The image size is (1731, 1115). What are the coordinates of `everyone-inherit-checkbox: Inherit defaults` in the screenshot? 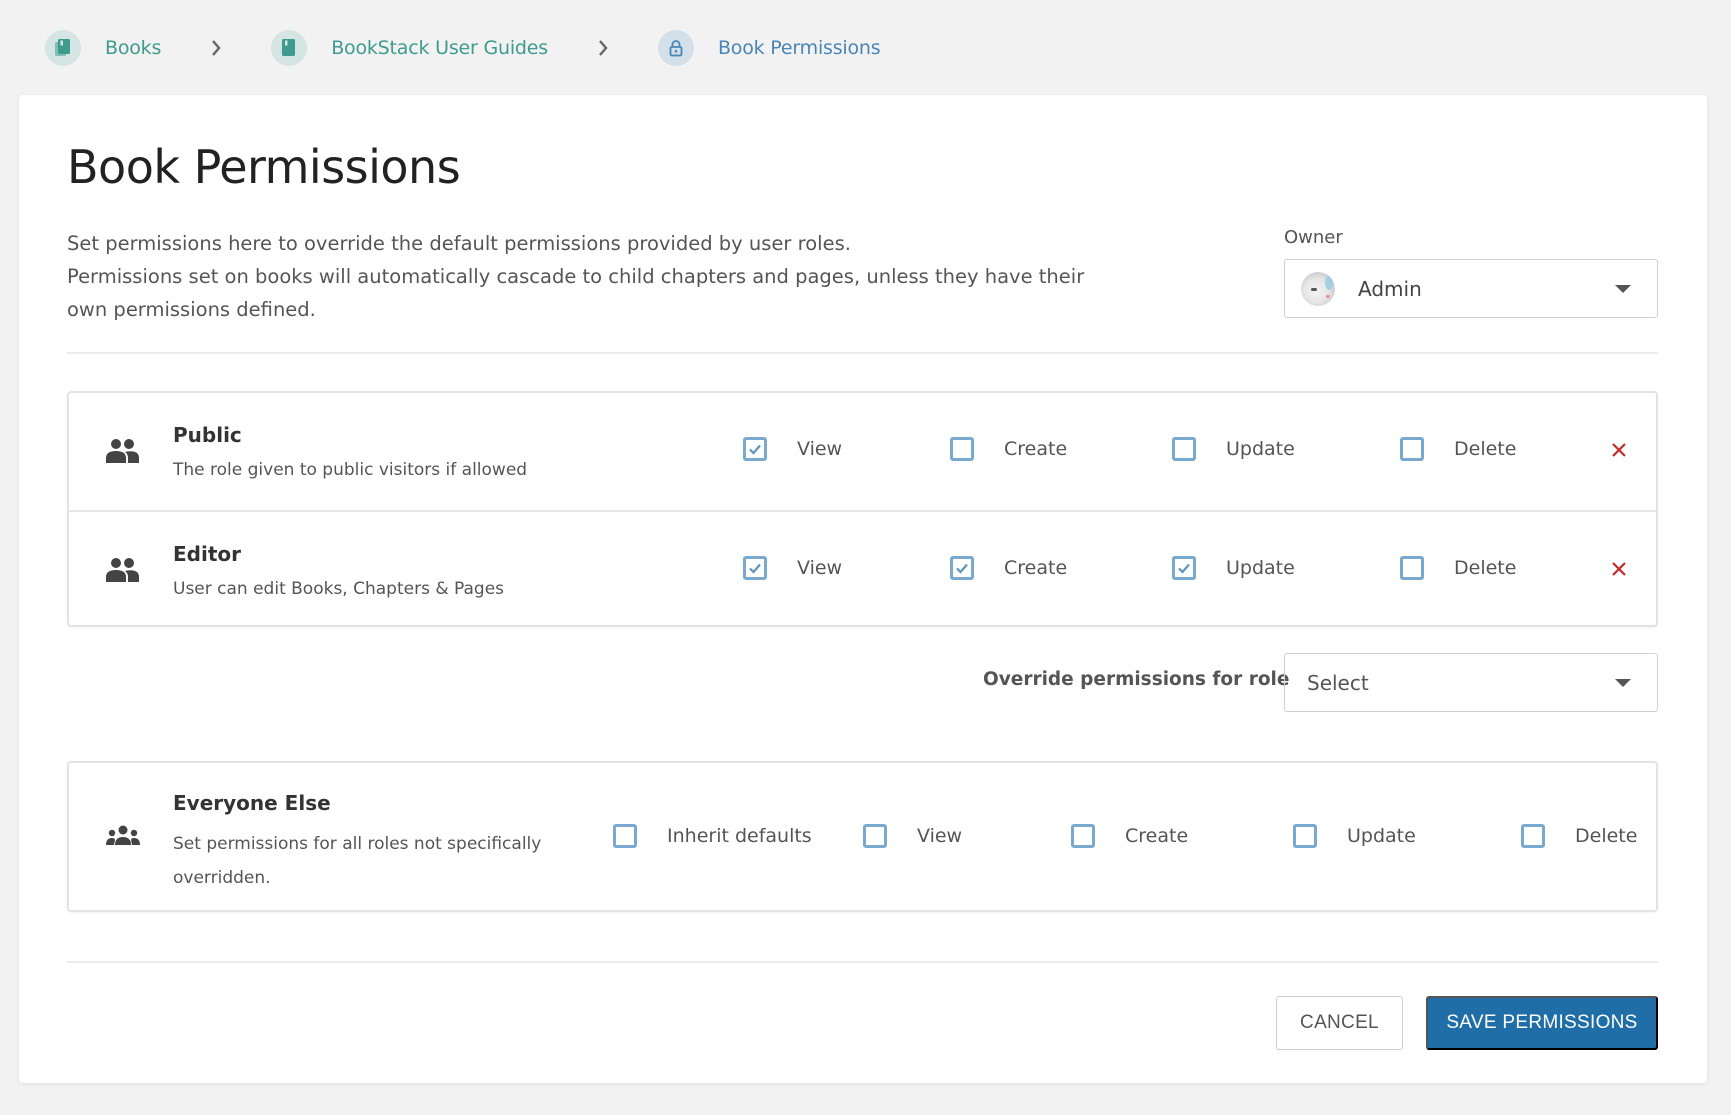 It's located at (712, 836).